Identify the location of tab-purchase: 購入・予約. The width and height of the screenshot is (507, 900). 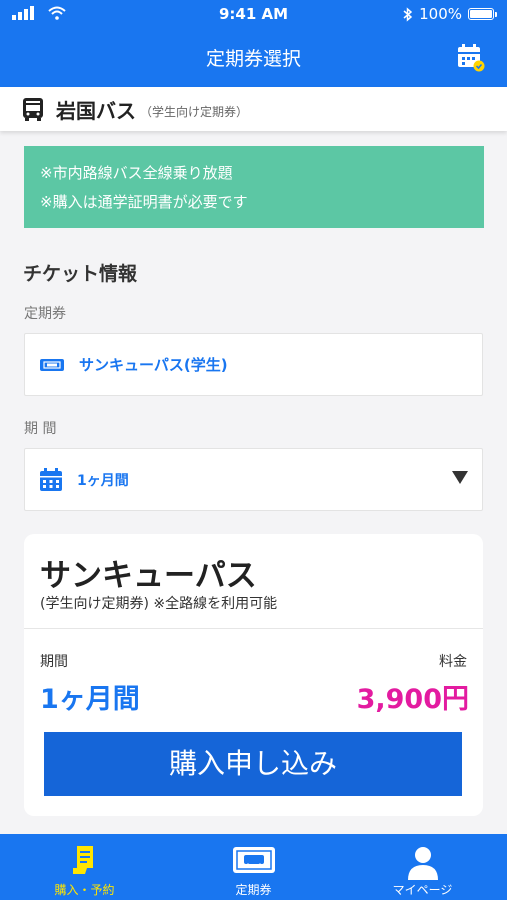
(84, 867).